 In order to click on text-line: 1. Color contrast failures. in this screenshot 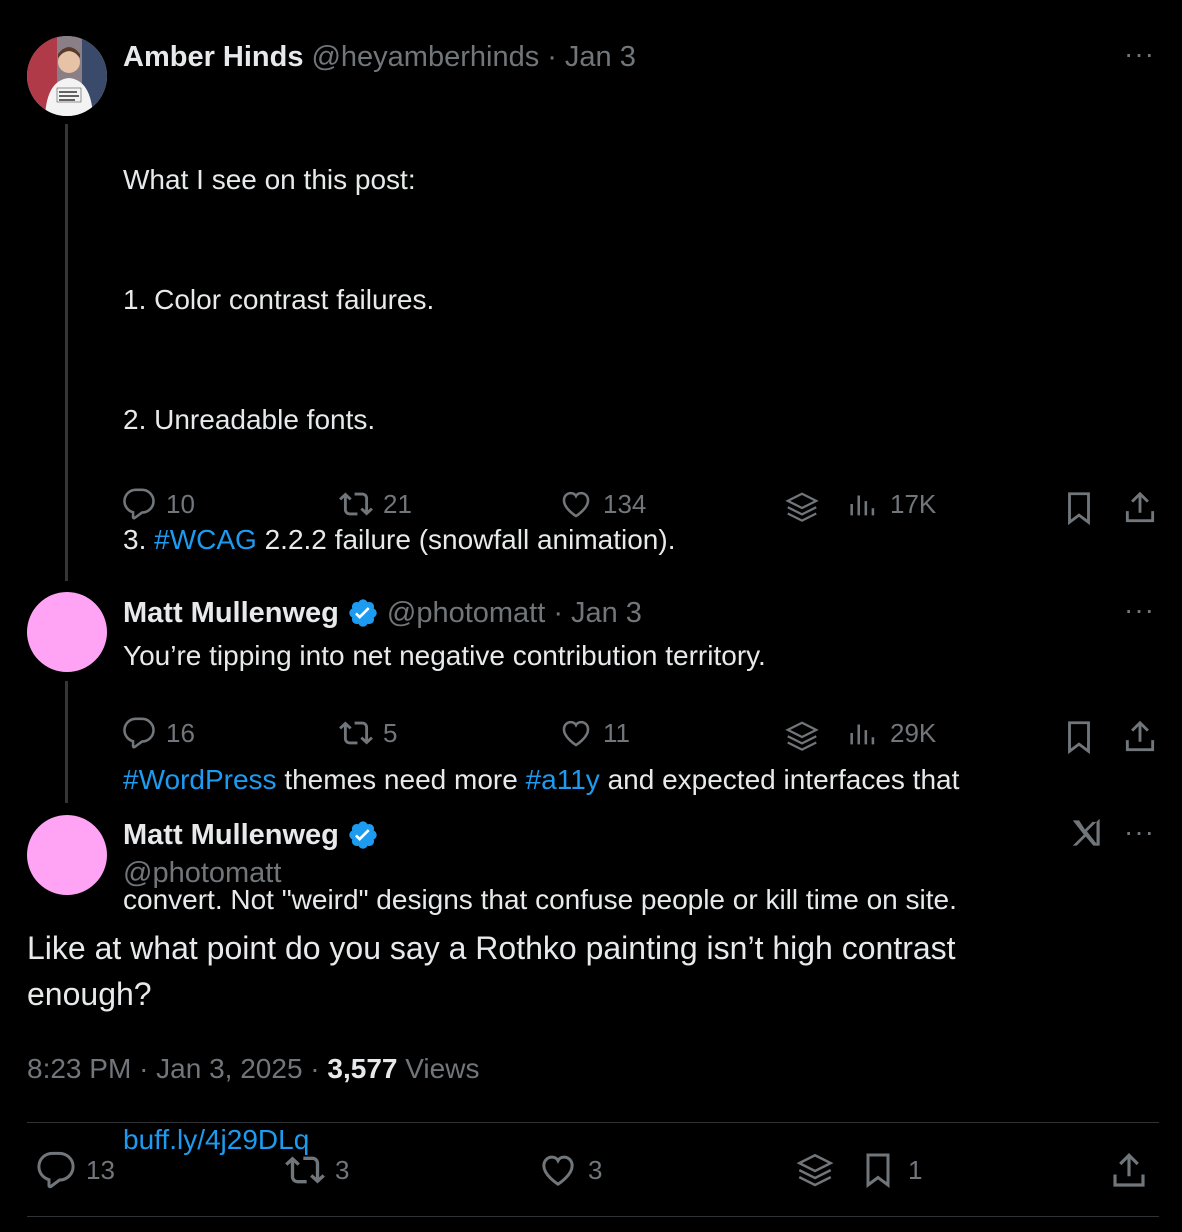, I will do `click(279, 299)`.